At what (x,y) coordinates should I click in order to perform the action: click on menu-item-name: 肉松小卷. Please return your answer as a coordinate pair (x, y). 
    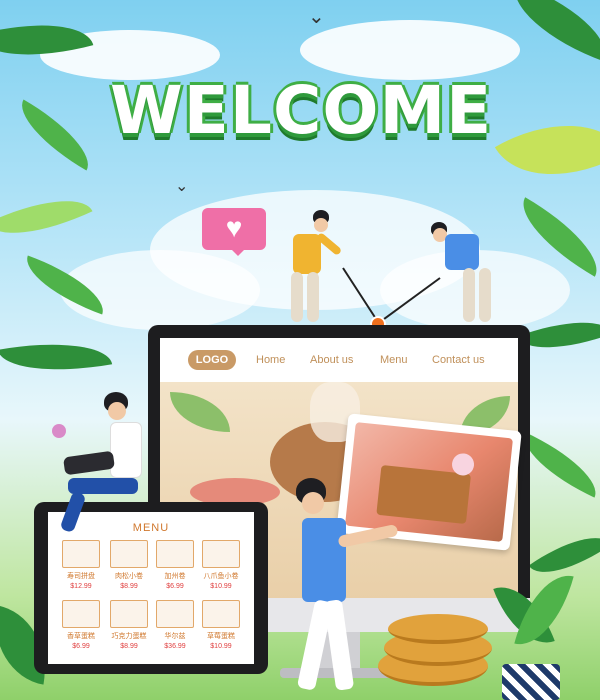
    Looking at the image, I should click on (129, 576).